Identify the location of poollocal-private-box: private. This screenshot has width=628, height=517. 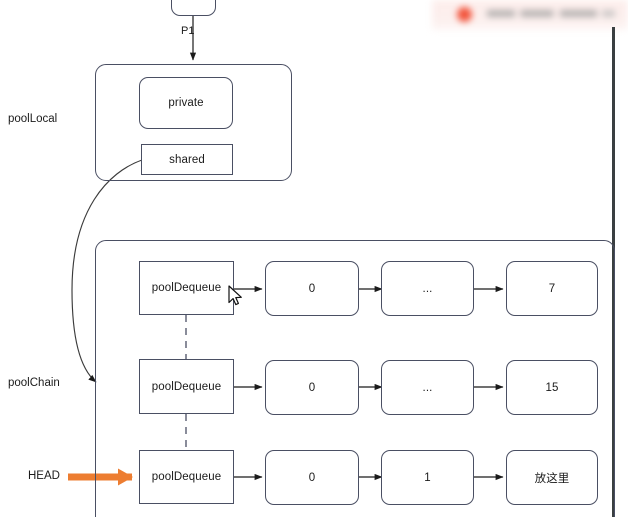
(186, 103).